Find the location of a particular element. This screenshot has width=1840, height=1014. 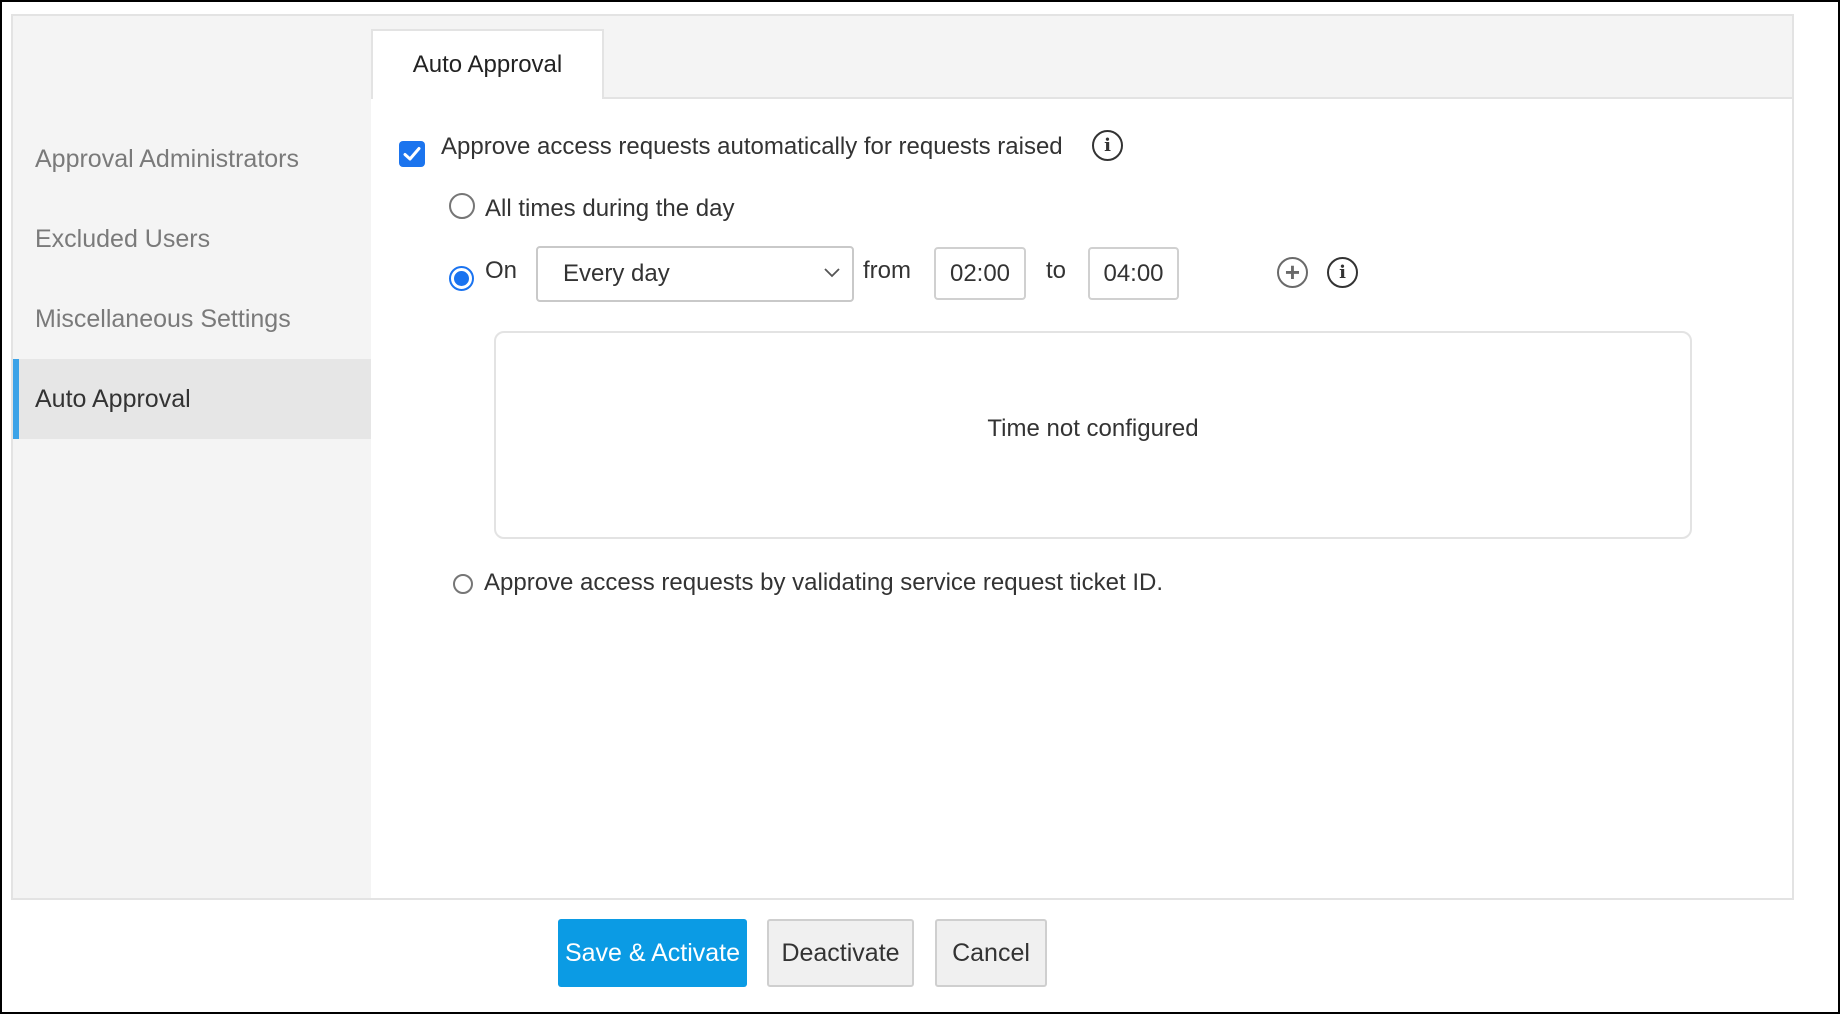

sidebar-item-label: Approval Administrators is located at coordinates (167, 158).